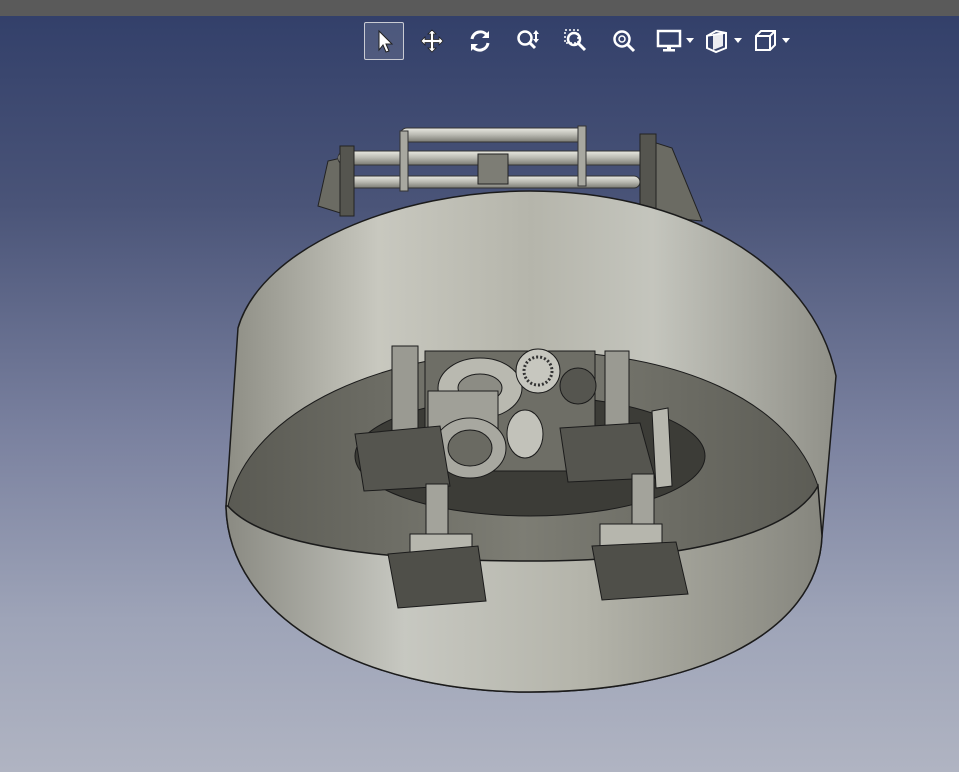 Image resolution: width=959 pixels, height=772 pixels. I want to click on display-mode-dropdown-group, so click(673, 41).